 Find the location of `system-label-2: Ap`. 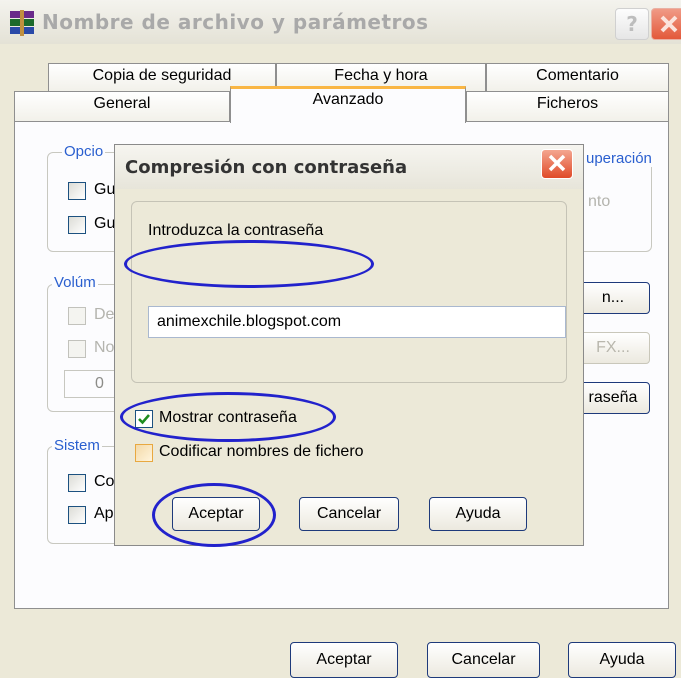

system-label-2: Ap is located at coordinates (104, 513).